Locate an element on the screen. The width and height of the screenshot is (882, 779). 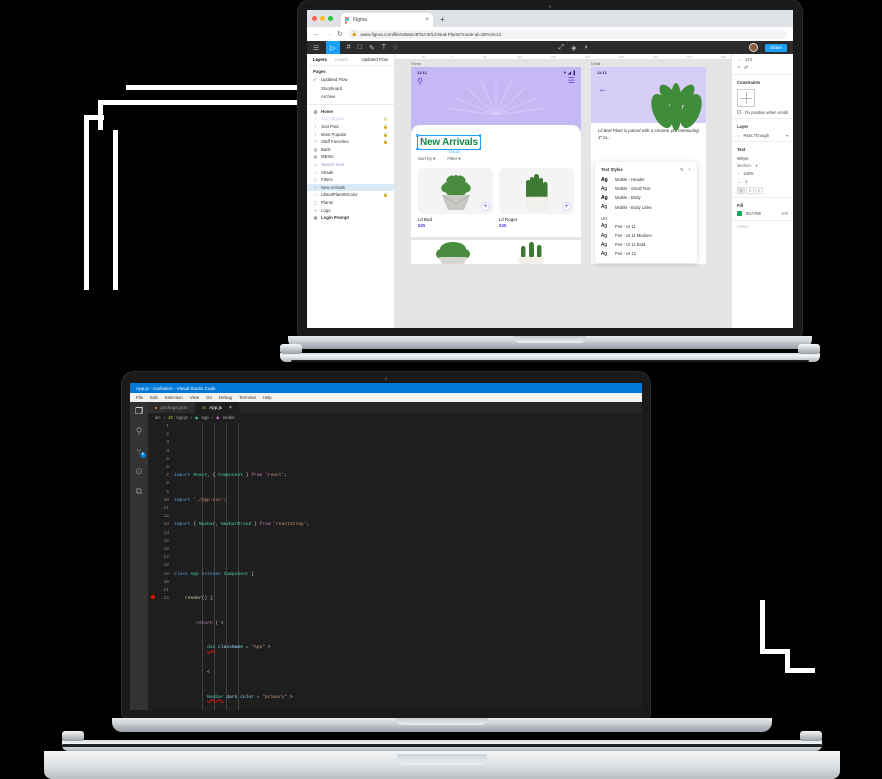
layer-item: T Sign all plan 🔒 is located at coordinates (350, 119).